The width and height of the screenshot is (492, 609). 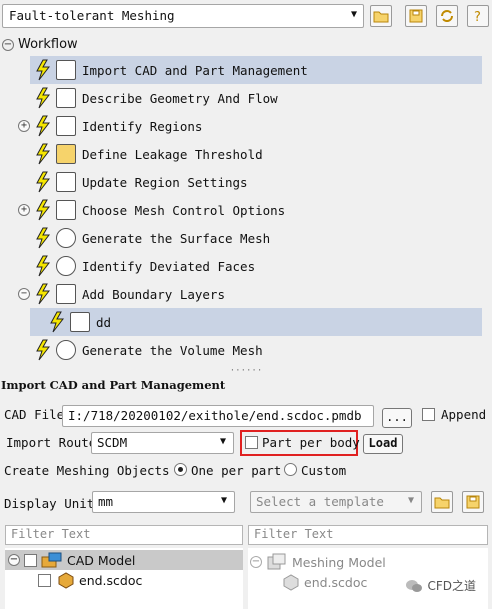 What do you see at coordinates (51, 442) in the screenshot?
I see `import-route-label: Import Route` at bounding box center [51, 442].